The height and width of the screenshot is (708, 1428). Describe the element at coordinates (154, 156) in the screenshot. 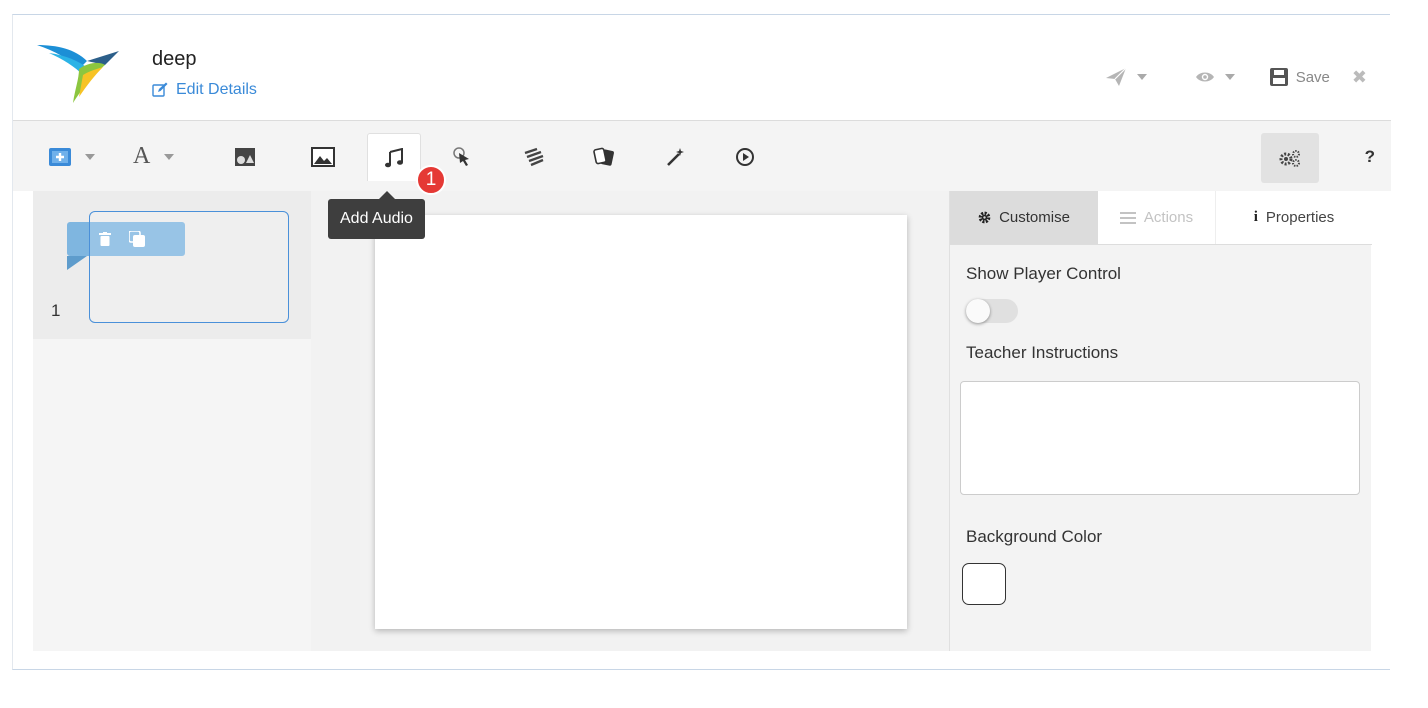

I see `add-text-dropdown: A` at that location.